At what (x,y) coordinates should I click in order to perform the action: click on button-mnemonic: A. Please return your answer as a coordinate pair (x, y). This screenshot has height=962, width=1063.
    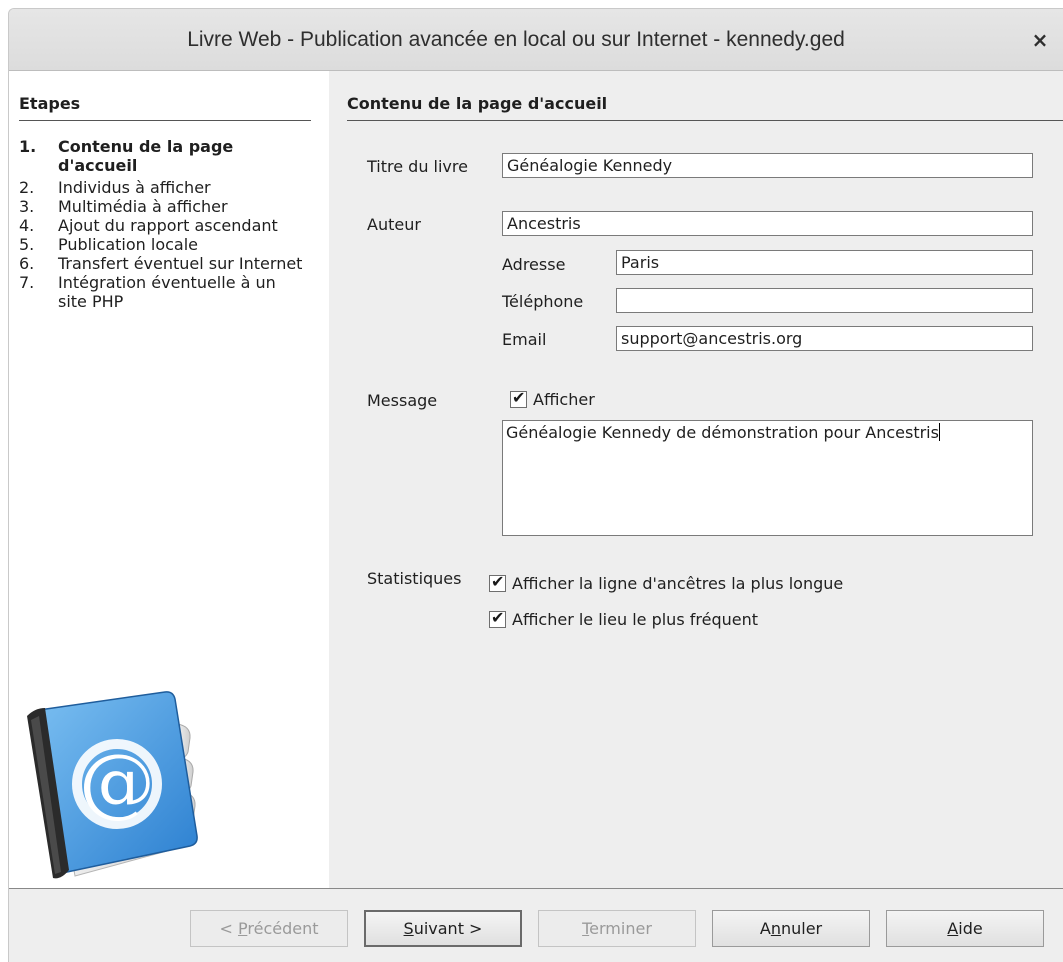
    Looking at the image, I should click on (953, 928).